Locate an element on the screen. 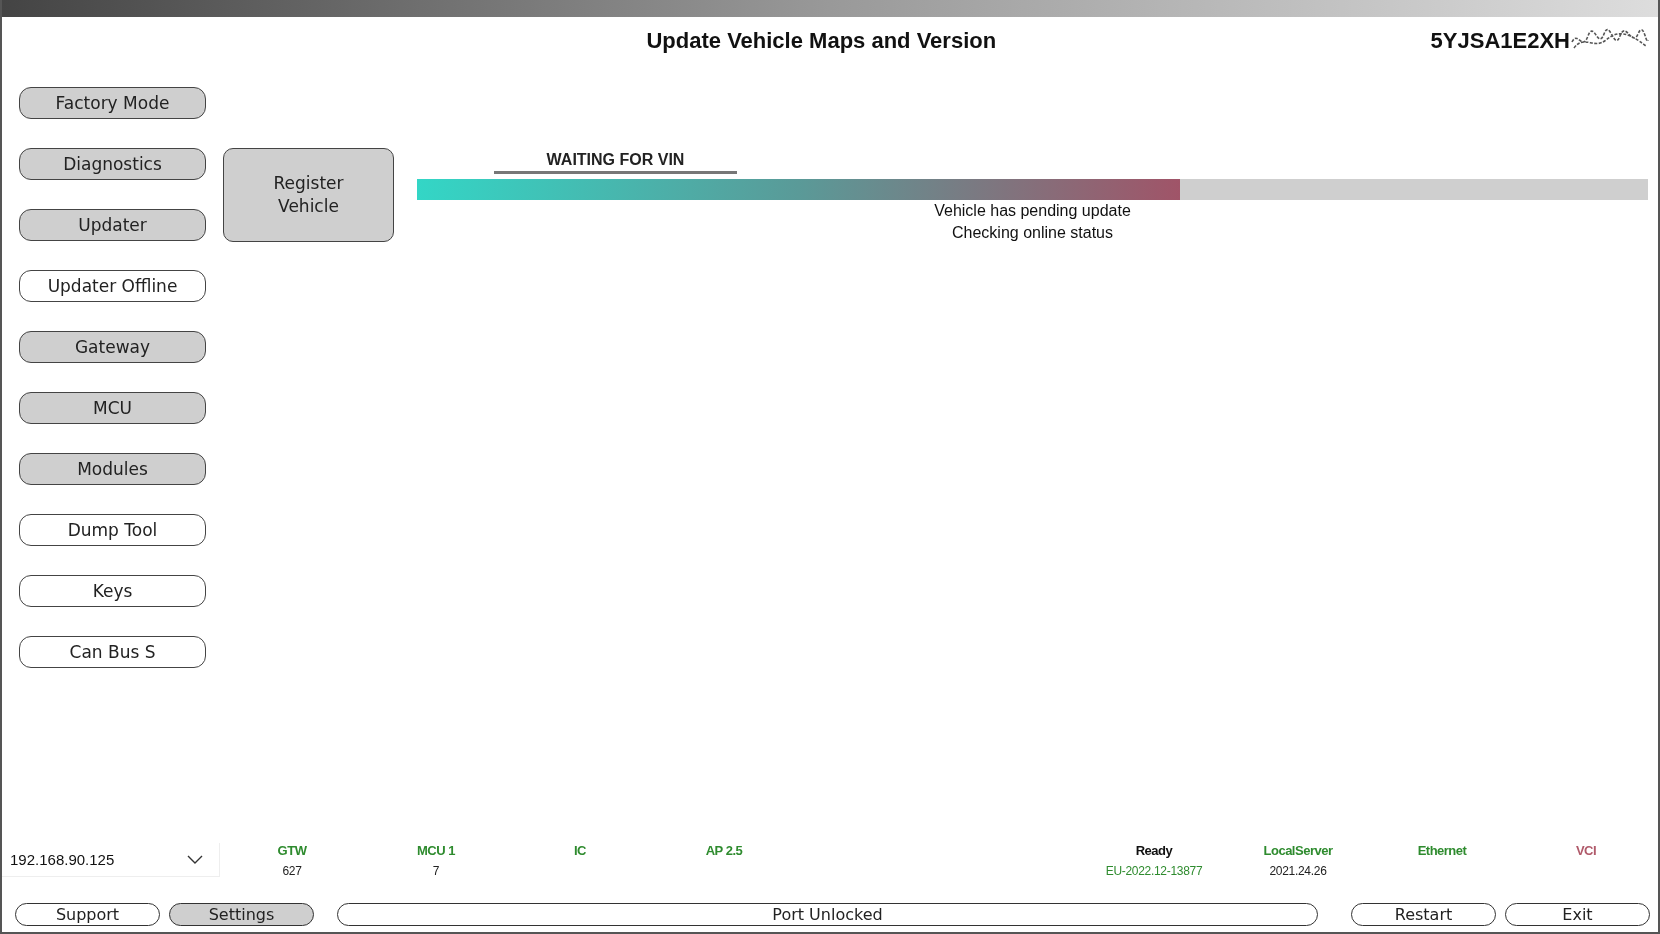 The height and width of the screenshot is (934, 1660). footer-button: Settings is located at coordinates (241, 914).